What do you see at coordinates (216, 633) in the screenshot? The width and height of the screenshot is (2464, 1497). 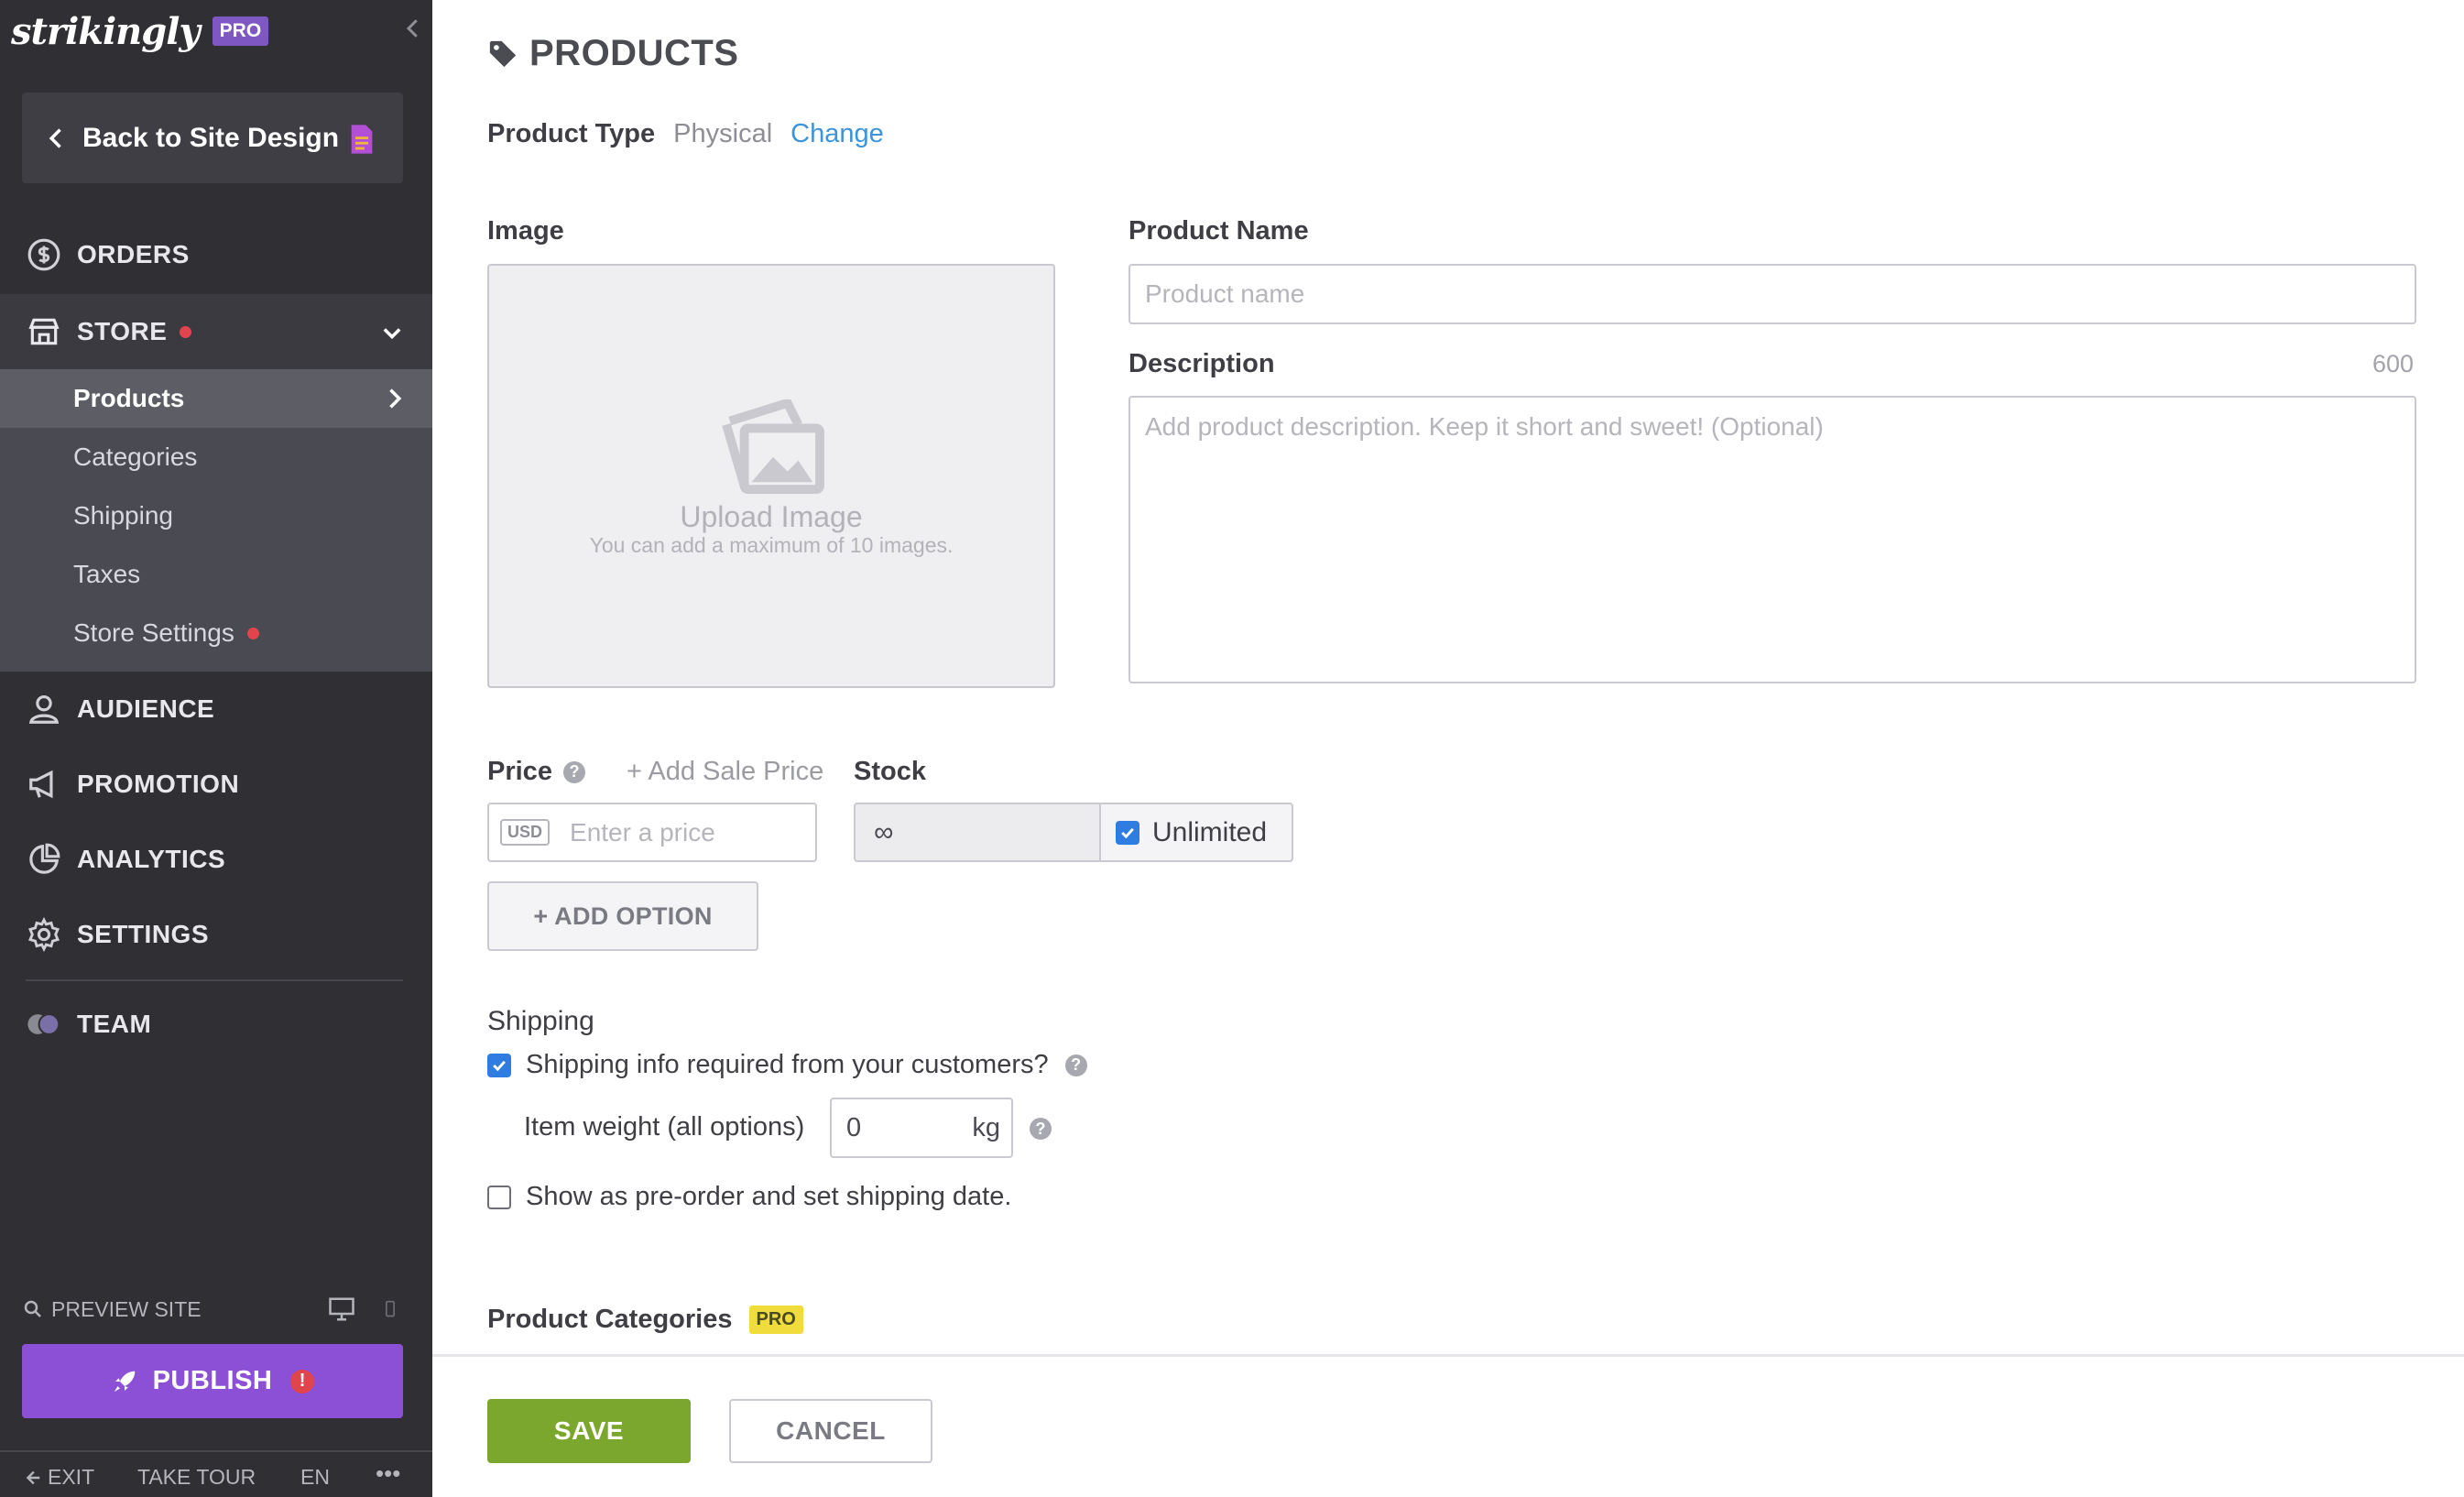 I see `subnav-store-settings: Store Settings` at bounding box center [216, 633].